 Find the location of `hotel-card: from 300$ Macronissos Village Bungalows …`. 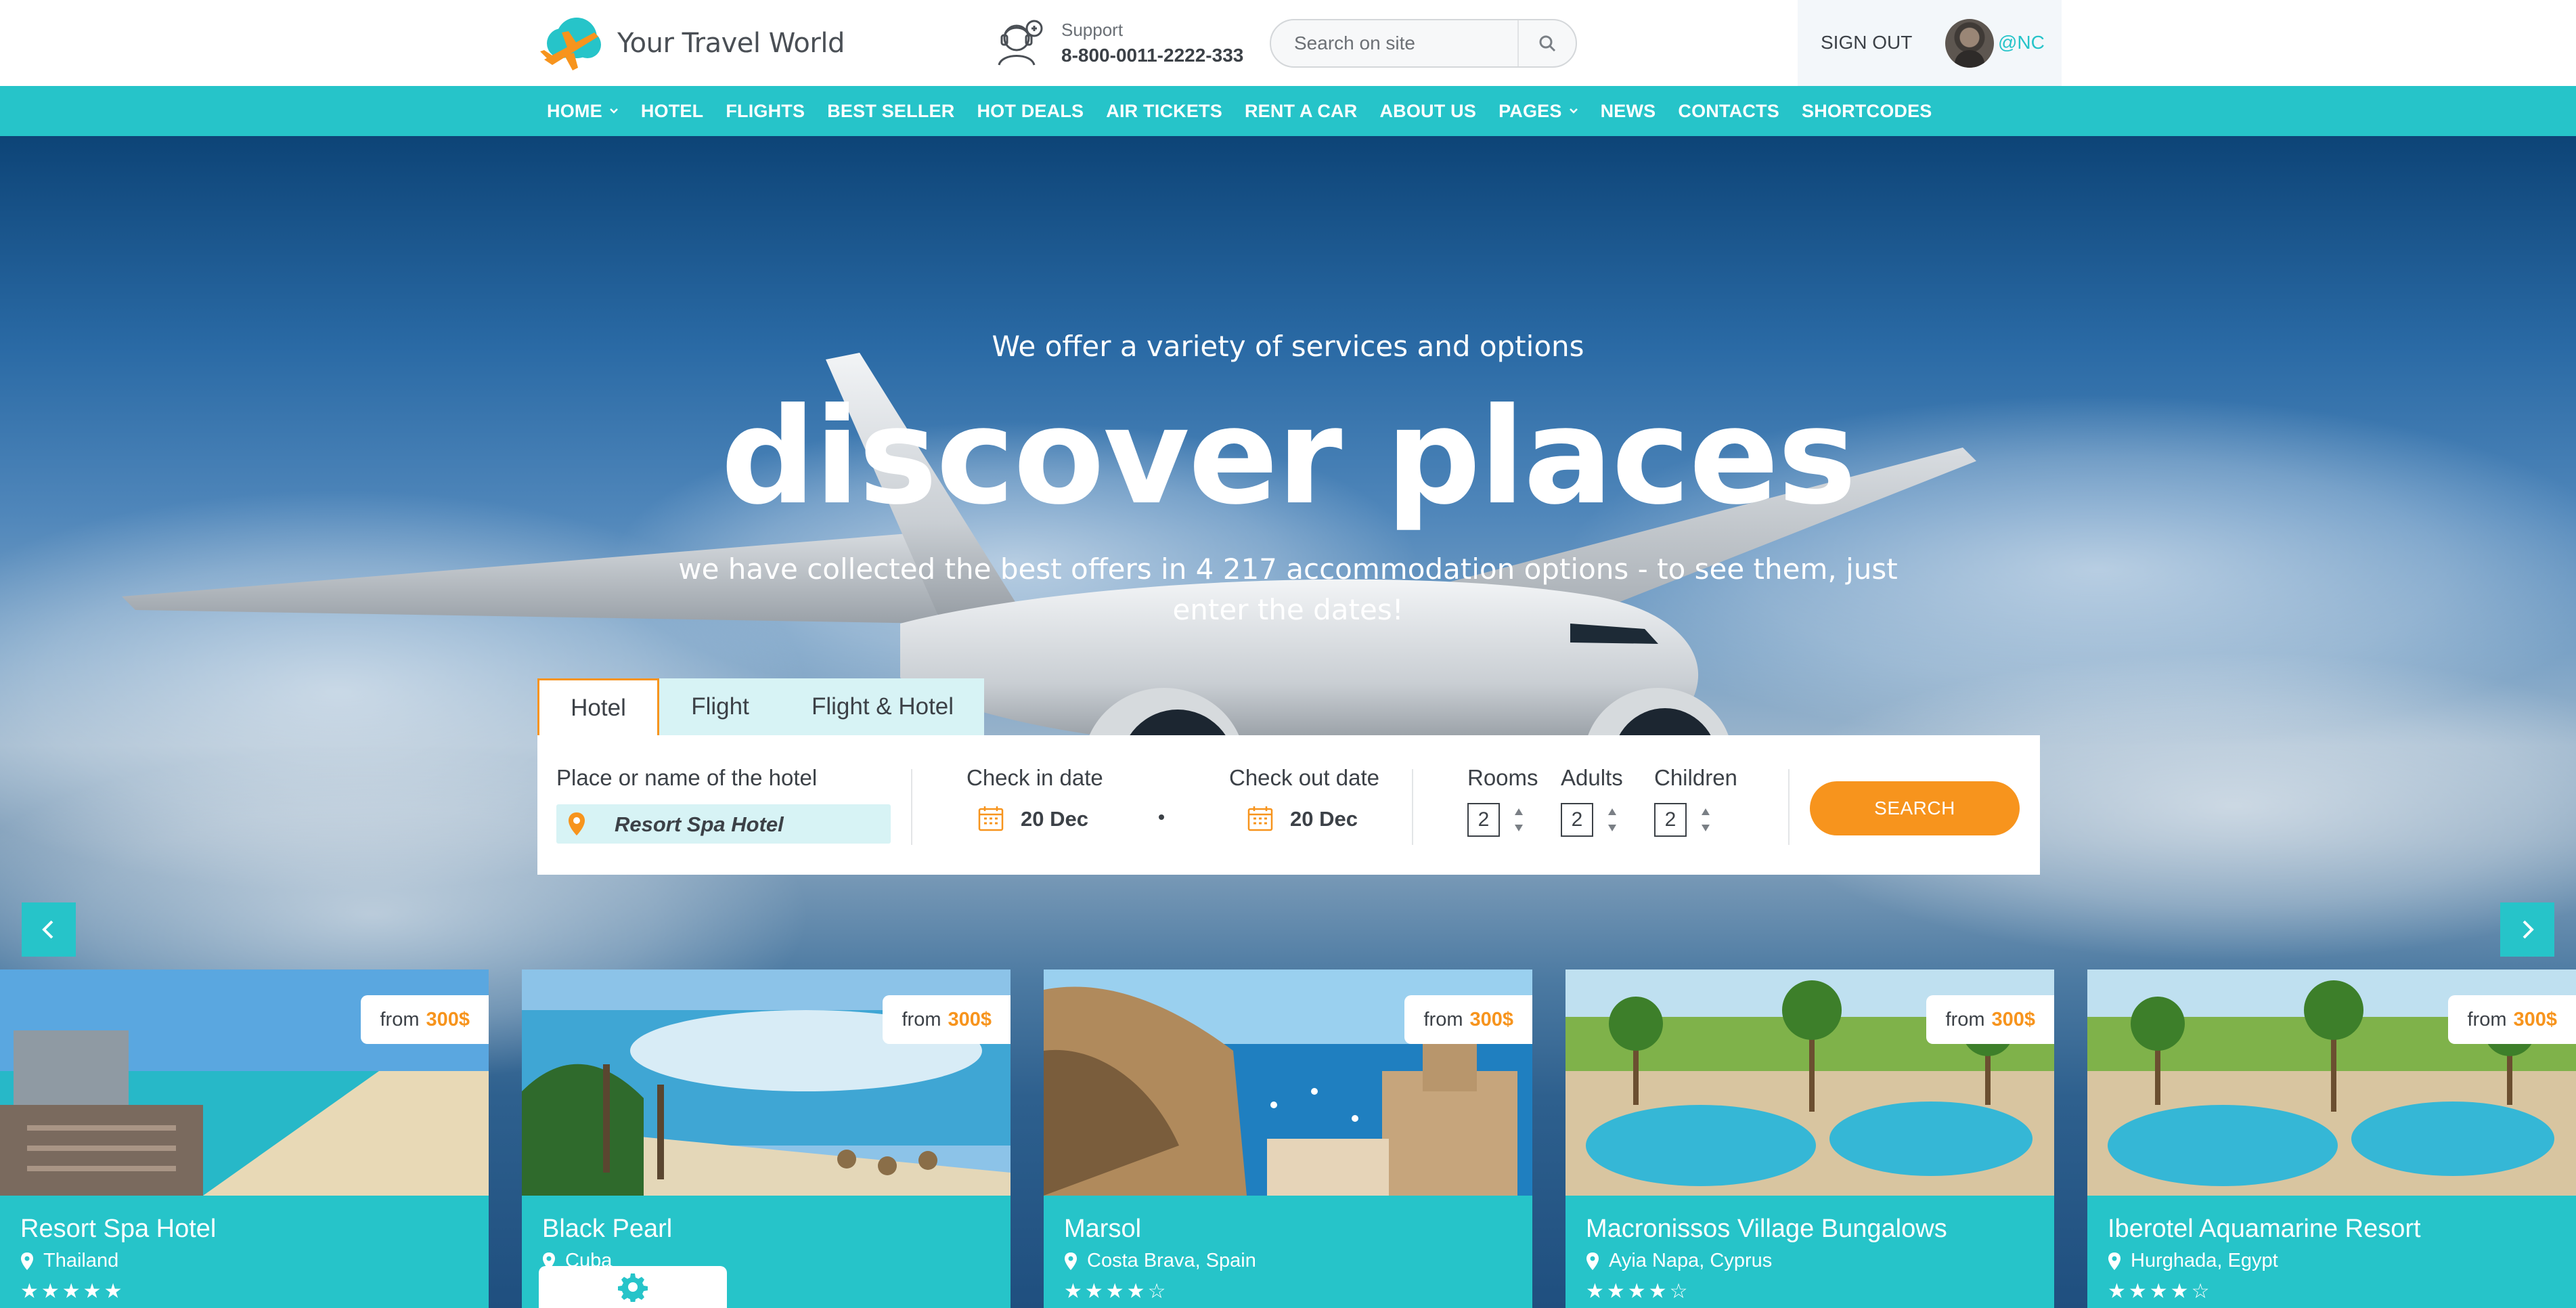

hotel-card: from 300$ Macronissos Village Bungalows … is located at coordinates (1809, 1138).